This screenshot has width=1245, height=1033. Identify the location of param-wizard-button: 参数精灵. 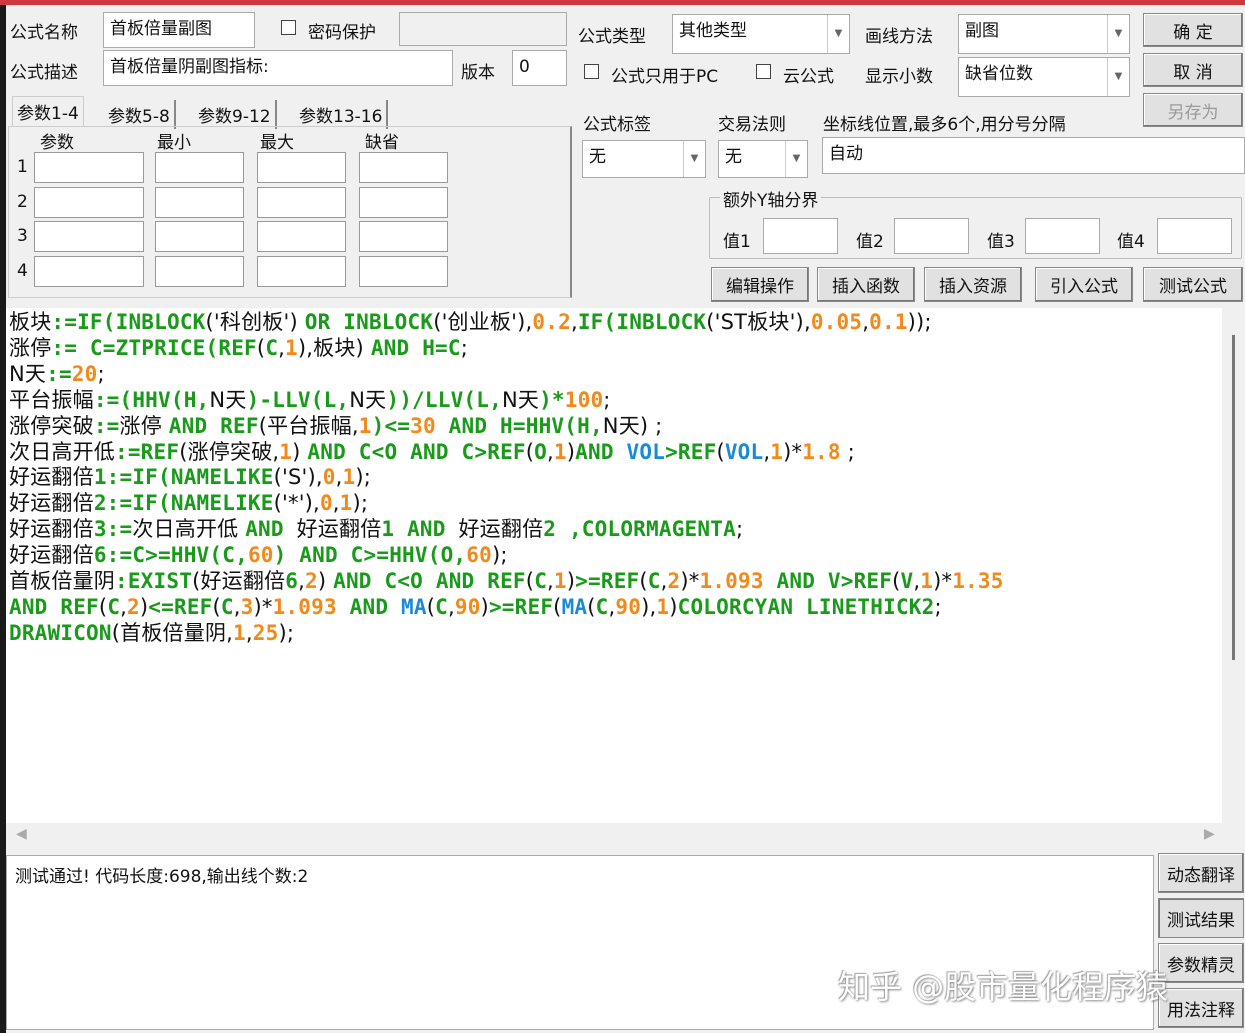
(1201, 963).